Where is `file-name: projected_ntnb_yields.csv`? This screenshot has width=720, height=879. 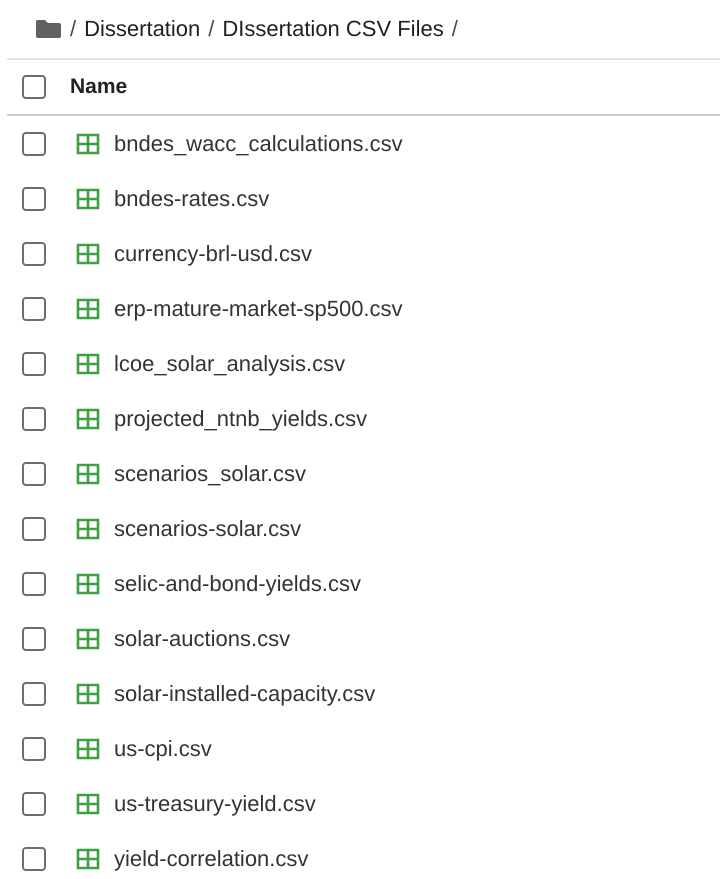
file-name: projected_ntnb_yields.csv is located at coordinates (241, 419).